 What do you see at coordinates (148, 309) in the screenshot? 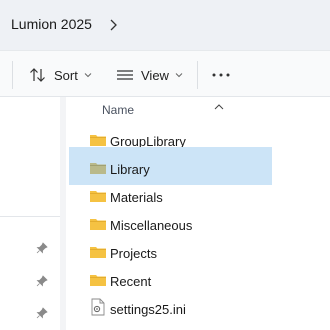
I see `item-label: settings25.ini` at bounding box center [148, 309].